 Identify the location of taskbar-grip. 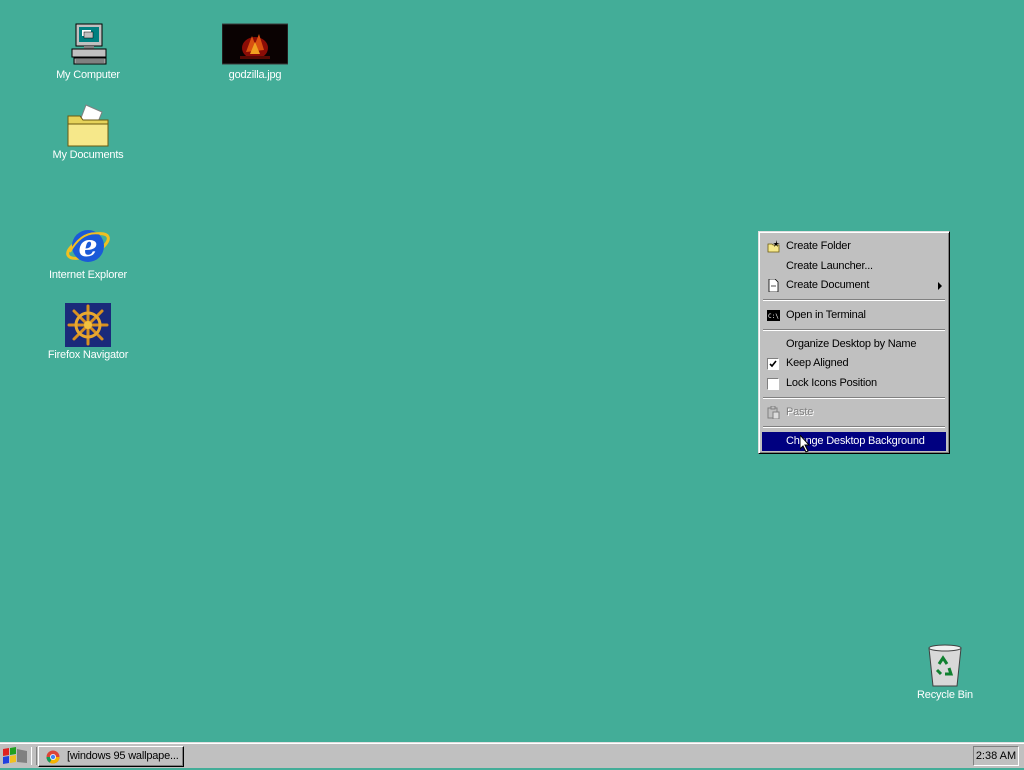
(34, 756).